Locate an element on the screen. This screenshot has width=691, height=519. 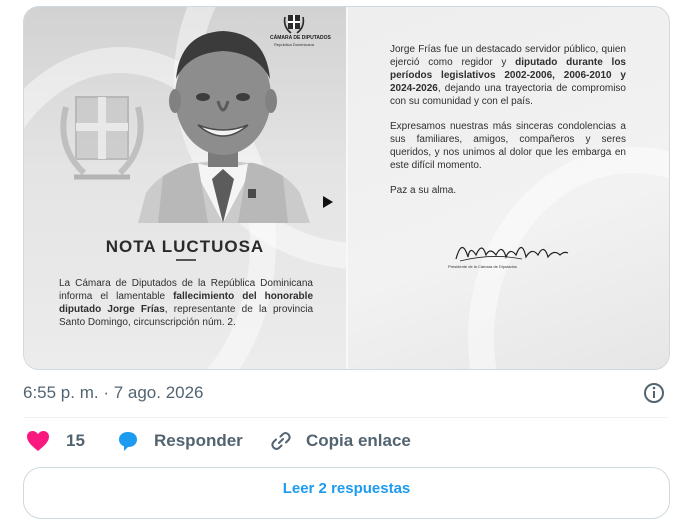
body-paragraph-3: Paz a su alma. is located at coordinates (423, 190).